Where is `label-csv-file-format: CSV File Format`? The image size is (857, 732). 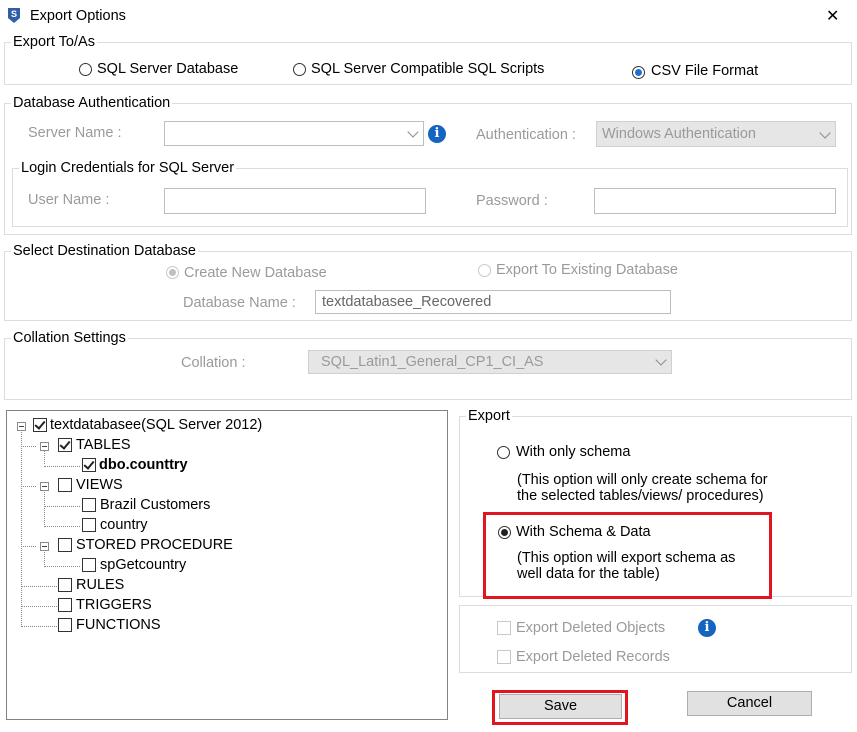
label-csv-file-format: CSV File Format is located at coordinates (704, 71).